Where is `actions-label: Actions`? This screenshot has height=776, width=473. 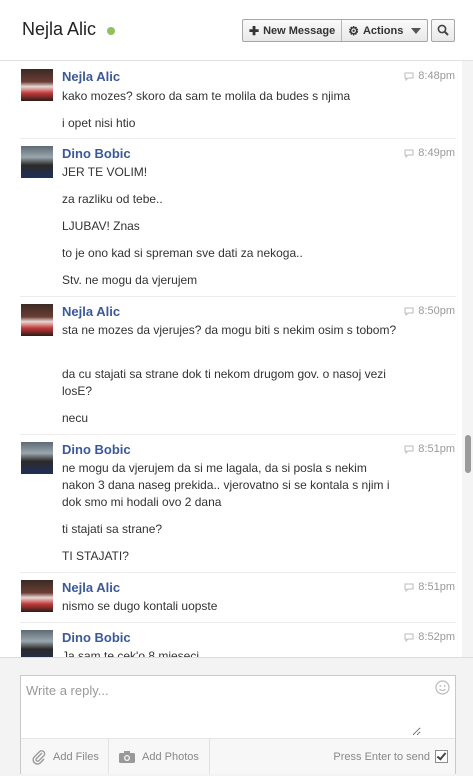 actions-label: Actions is located at coordinates (383, 30).